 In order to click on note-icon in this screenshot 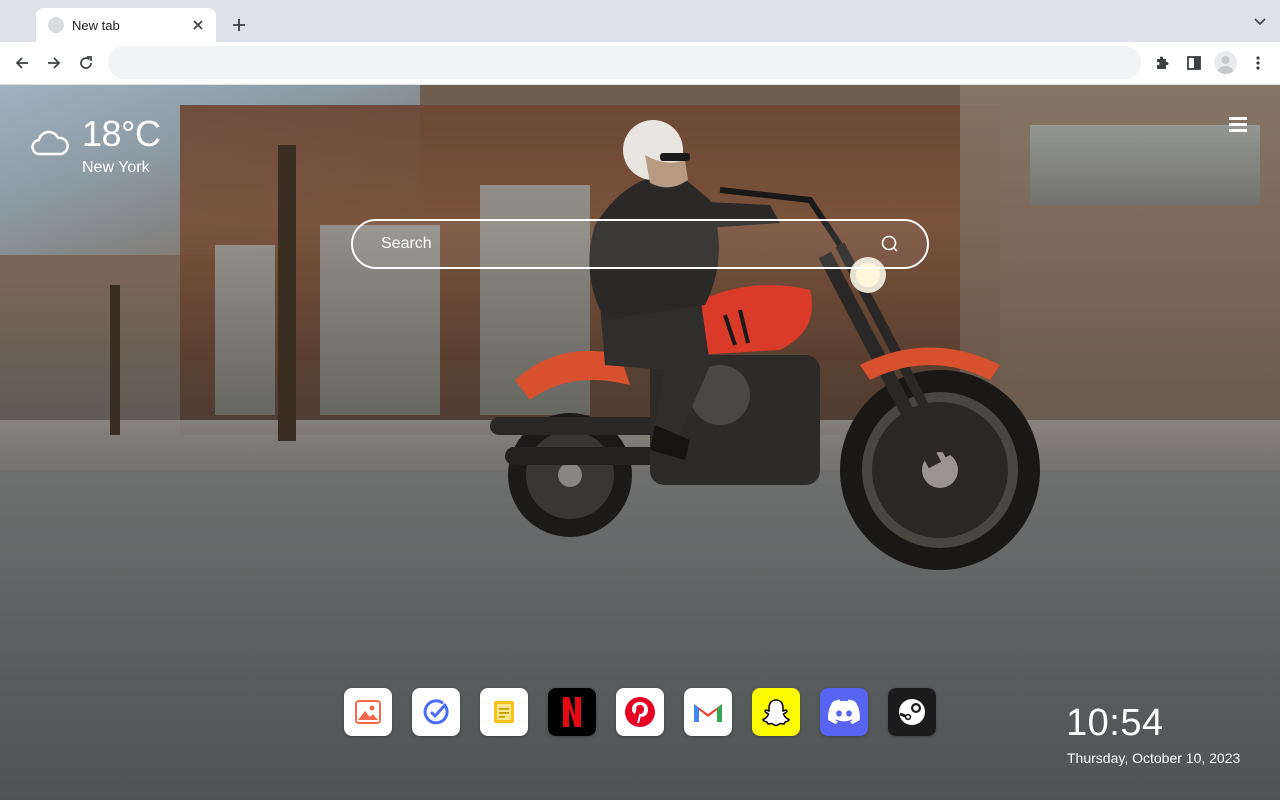, I will do `click(504, 712)`.